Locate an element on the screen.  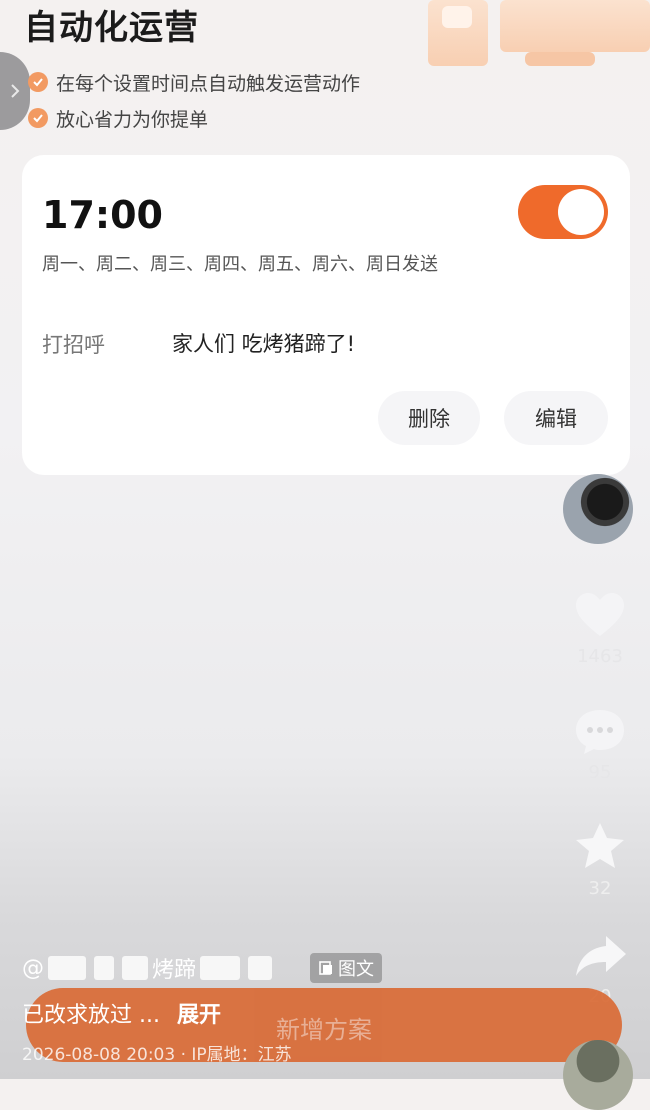
feature-item: 在每个设置时间点自动触发运营动作 is located at coordinates (194, 82).